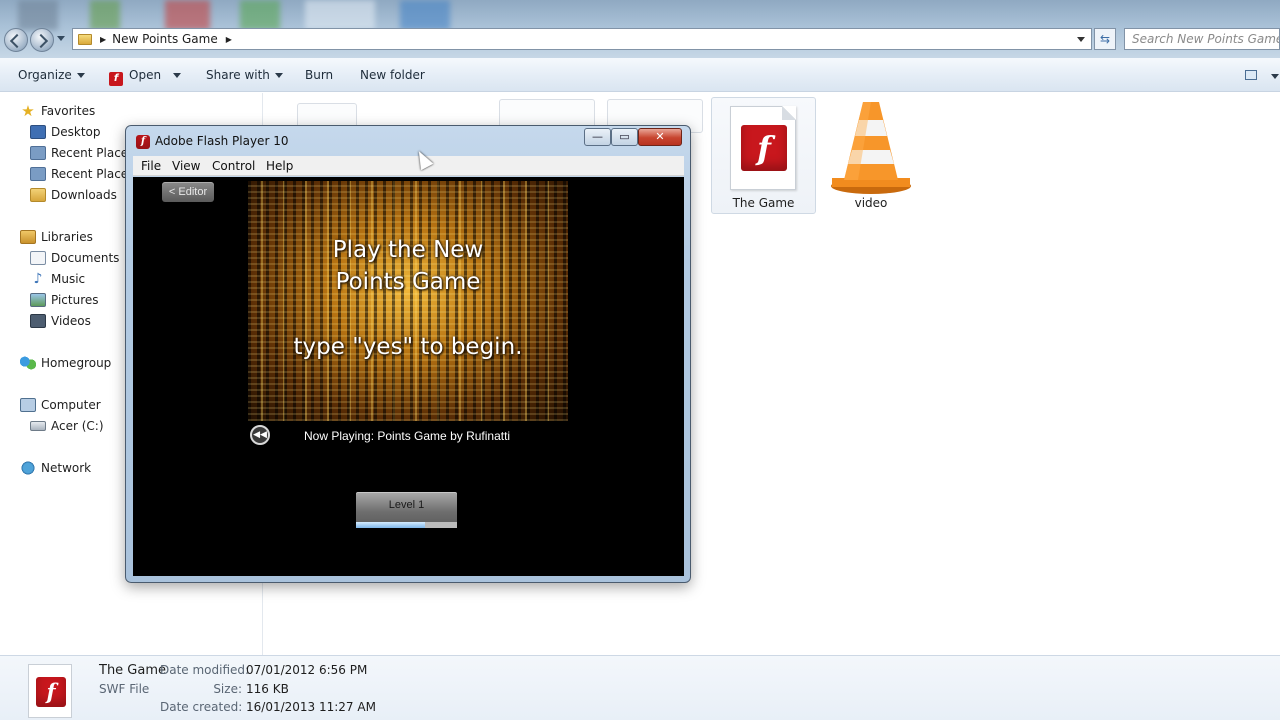 The width and height of the screenshot is (1280, 720). I want to click on editor-button: < Editor, so click(188, 192).